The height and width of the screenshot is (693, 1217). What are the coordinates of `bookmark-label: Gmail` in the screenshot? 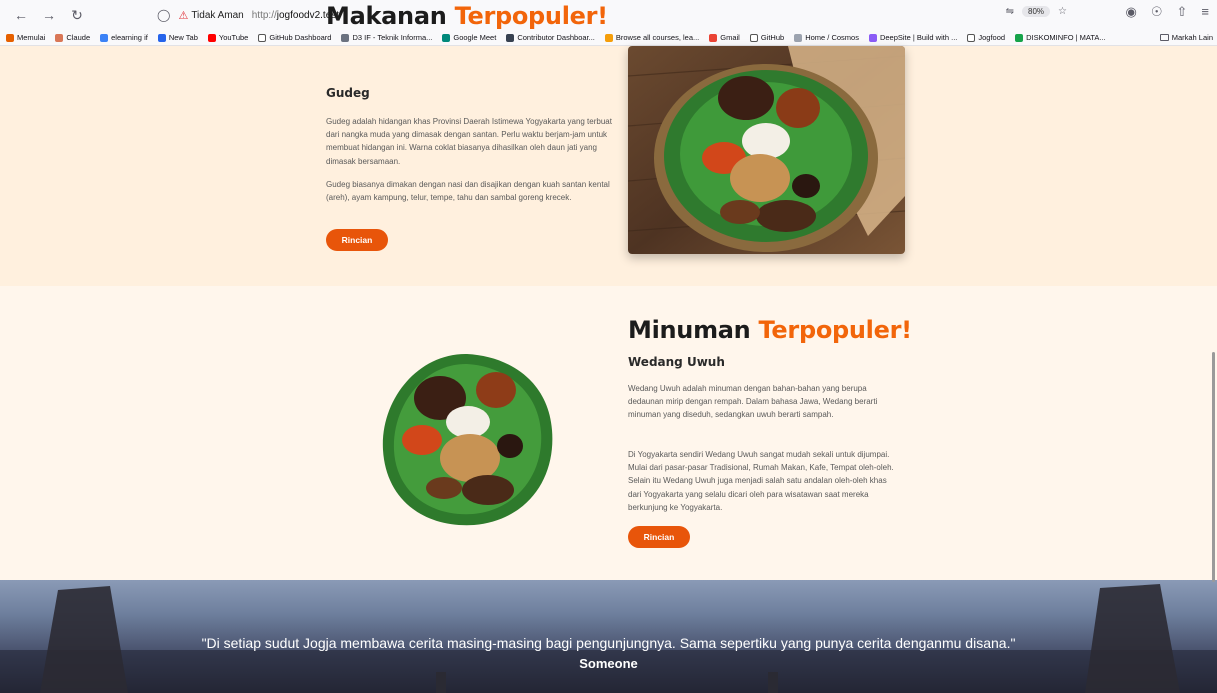 It's located at (730, 37).